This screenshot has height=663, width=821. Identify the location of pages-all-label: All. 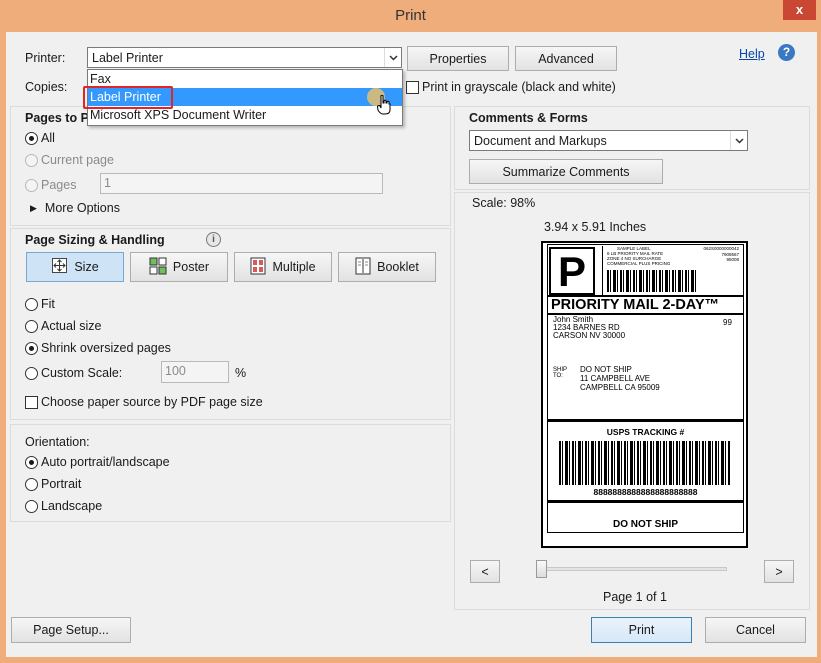
(48, 138).